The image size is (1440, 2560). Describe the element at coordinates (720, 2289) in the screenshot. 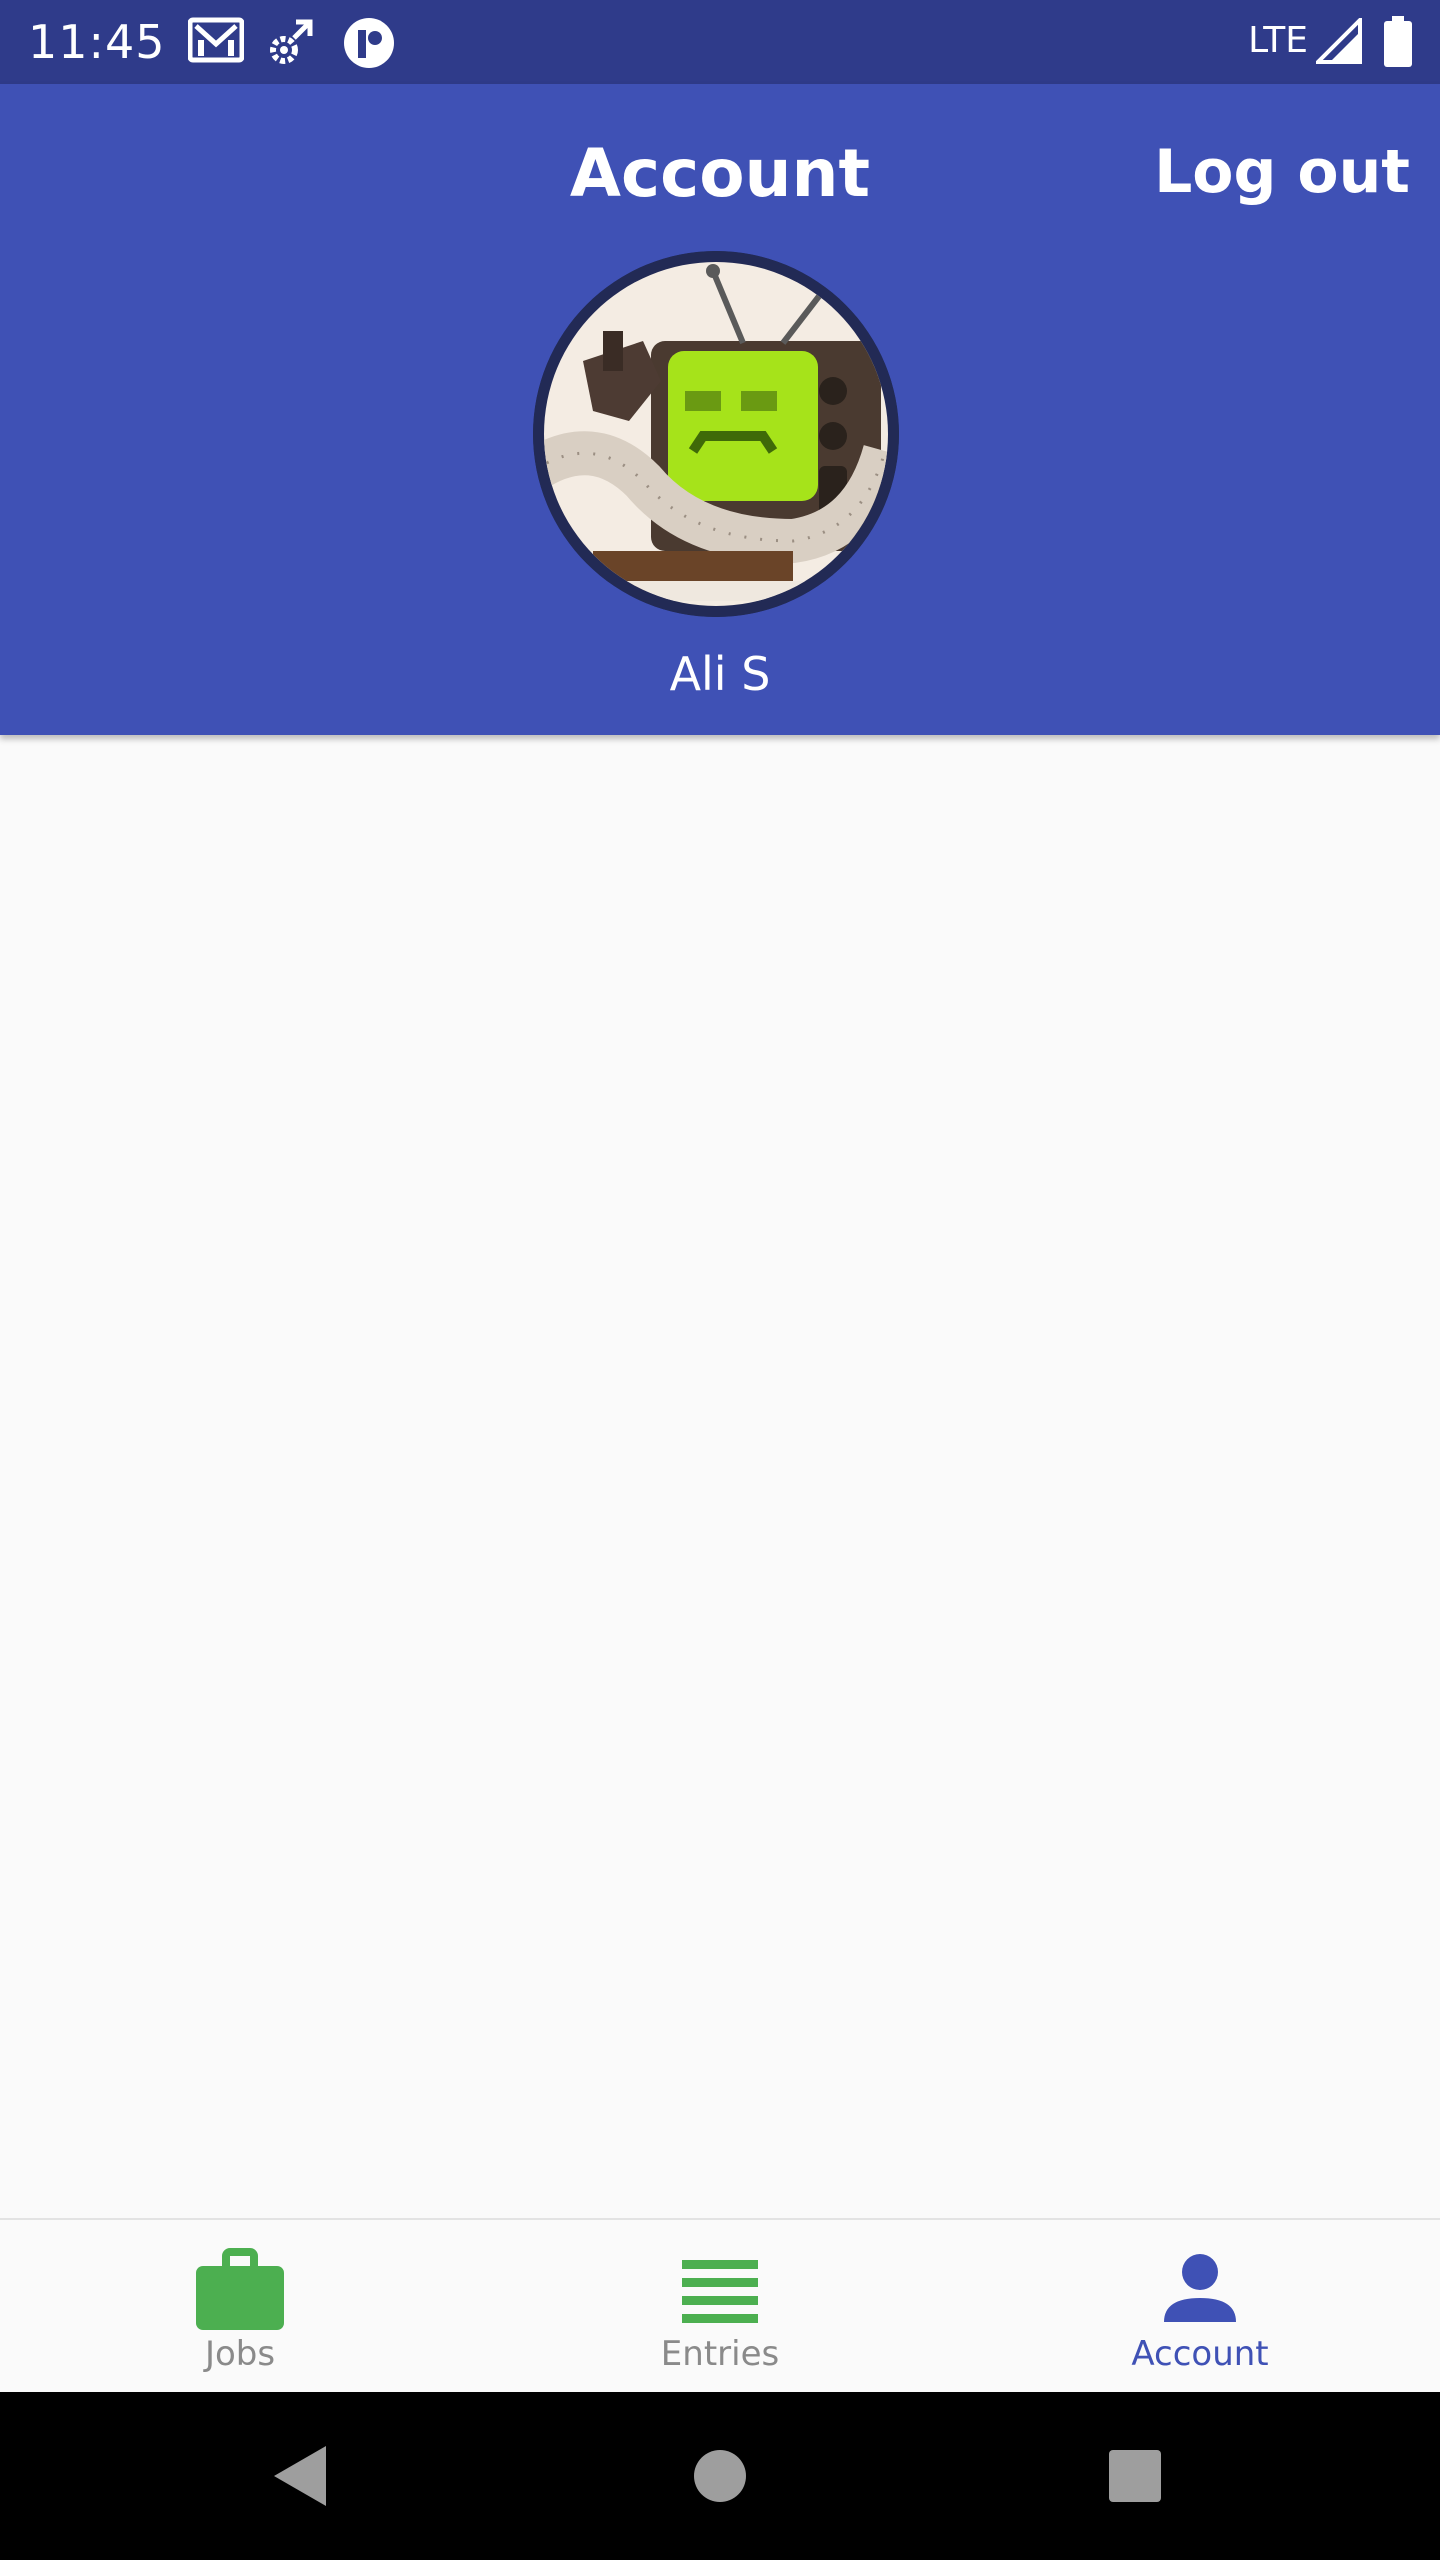

I see `list-icon` at that location.